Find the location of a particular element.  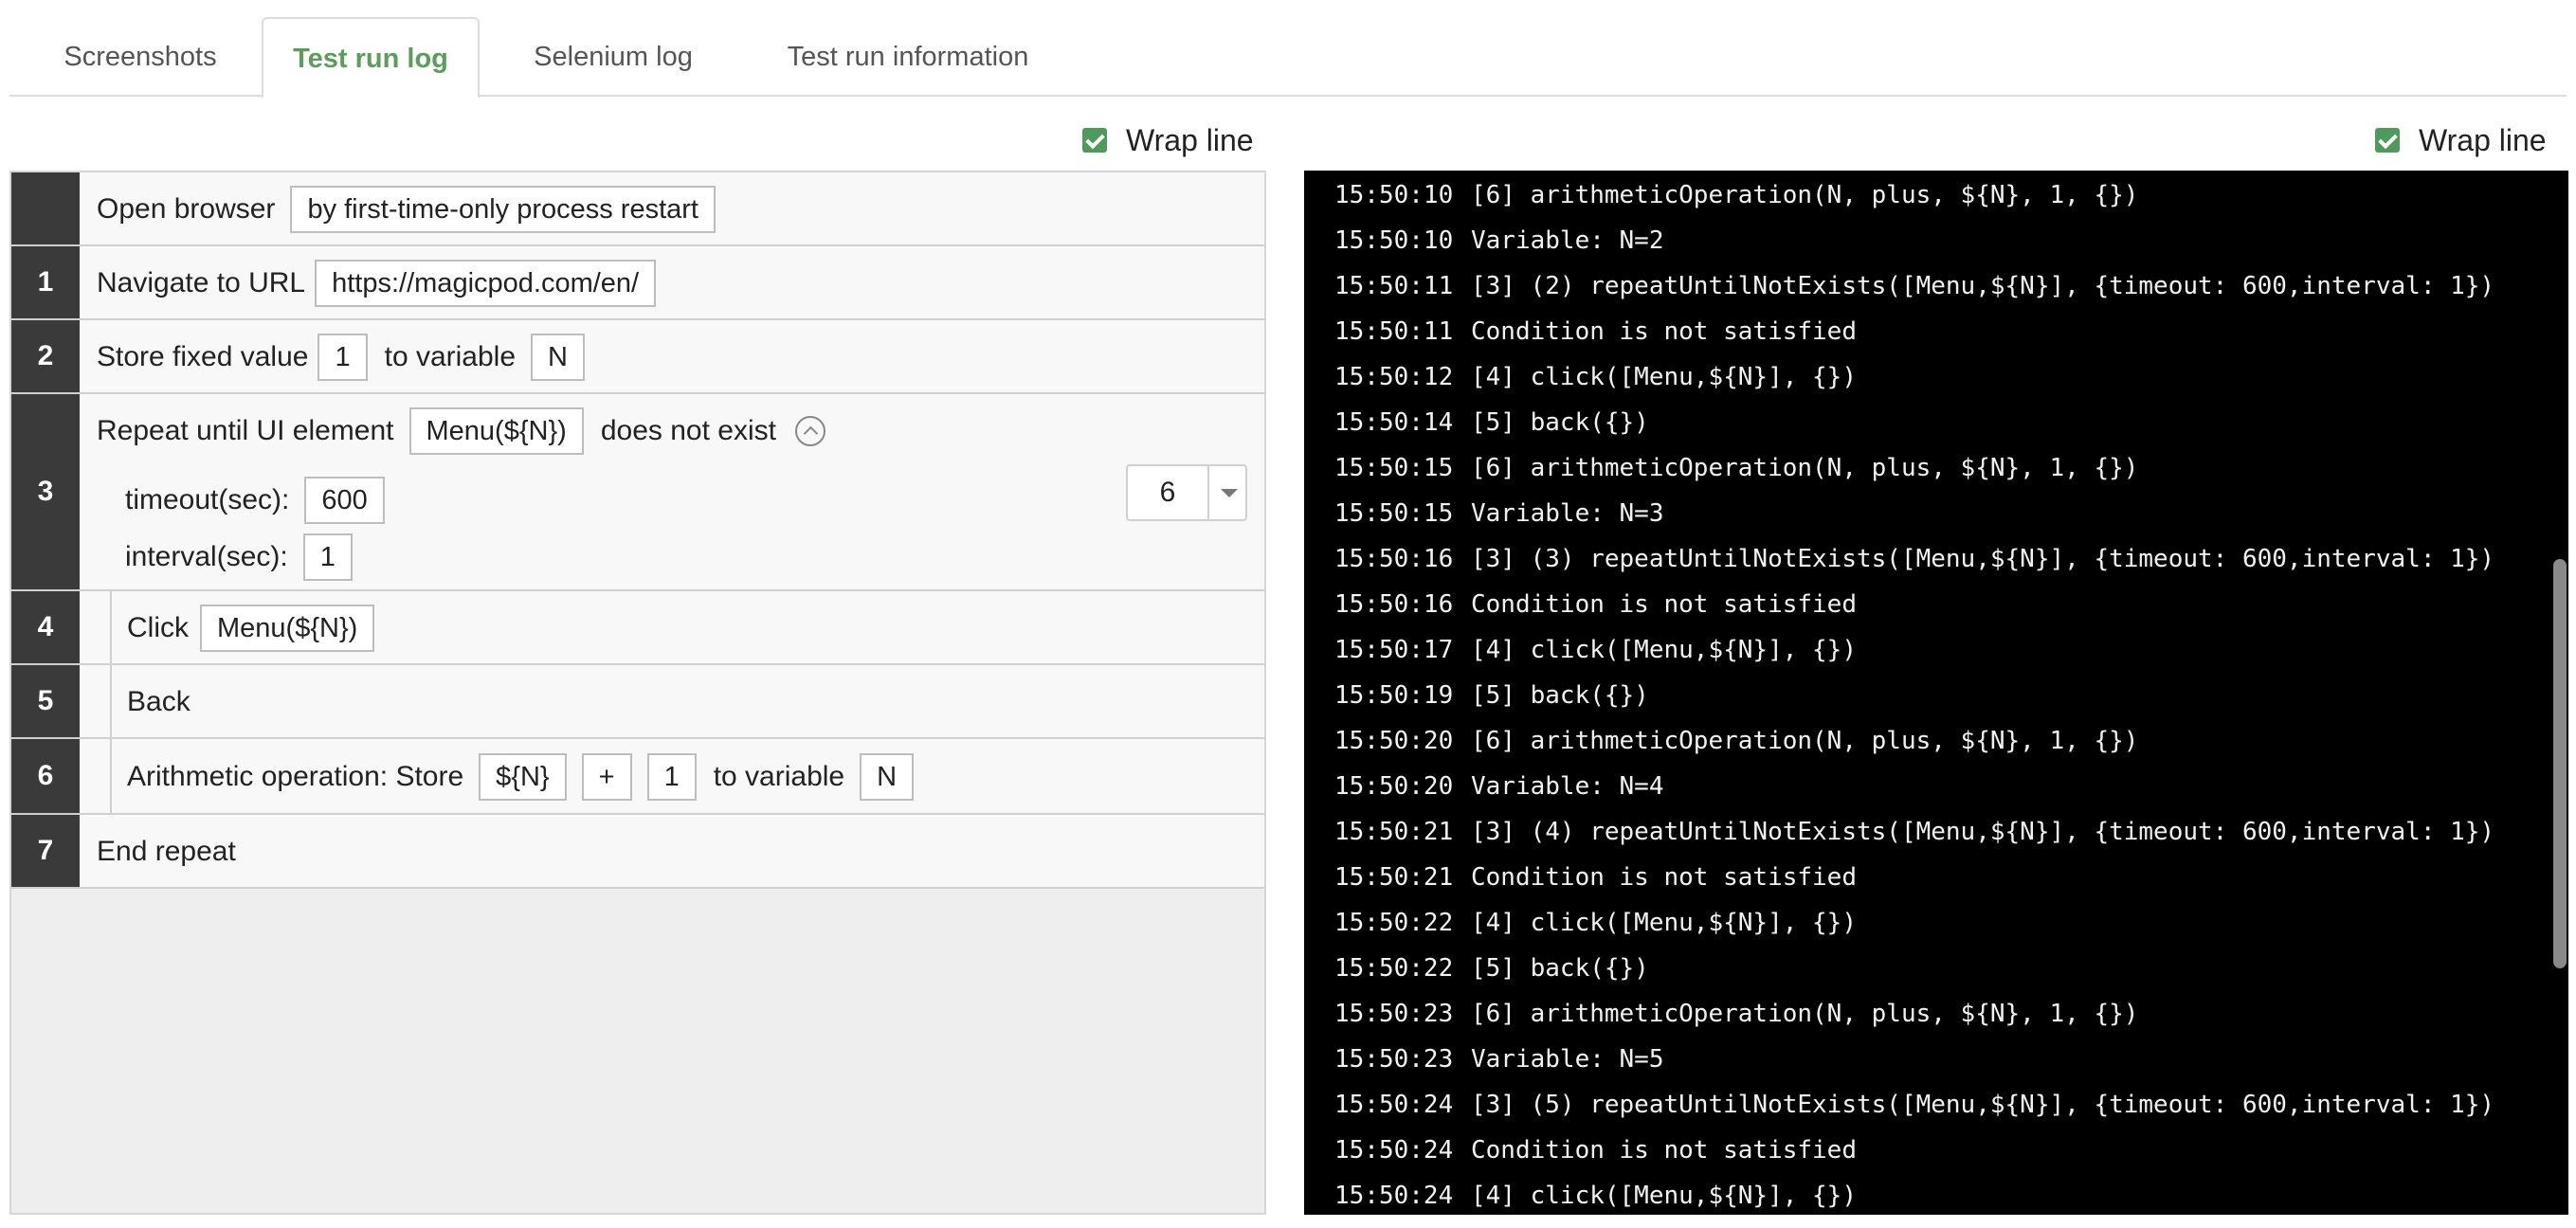

step-row-5: 5 Back is located at coordinates (637, 702).